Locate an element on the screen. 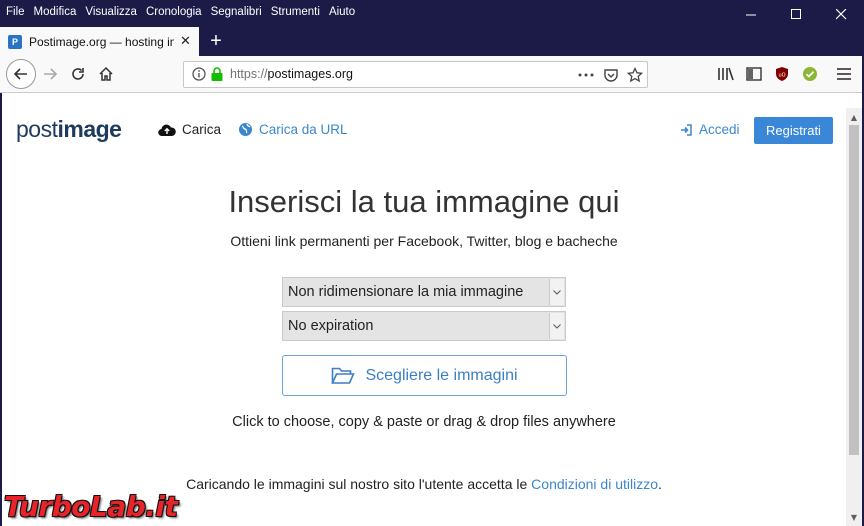 The height and width of the screenshot is (526, 864). postimage-logo: postimage is located at coordinates (69, 129).